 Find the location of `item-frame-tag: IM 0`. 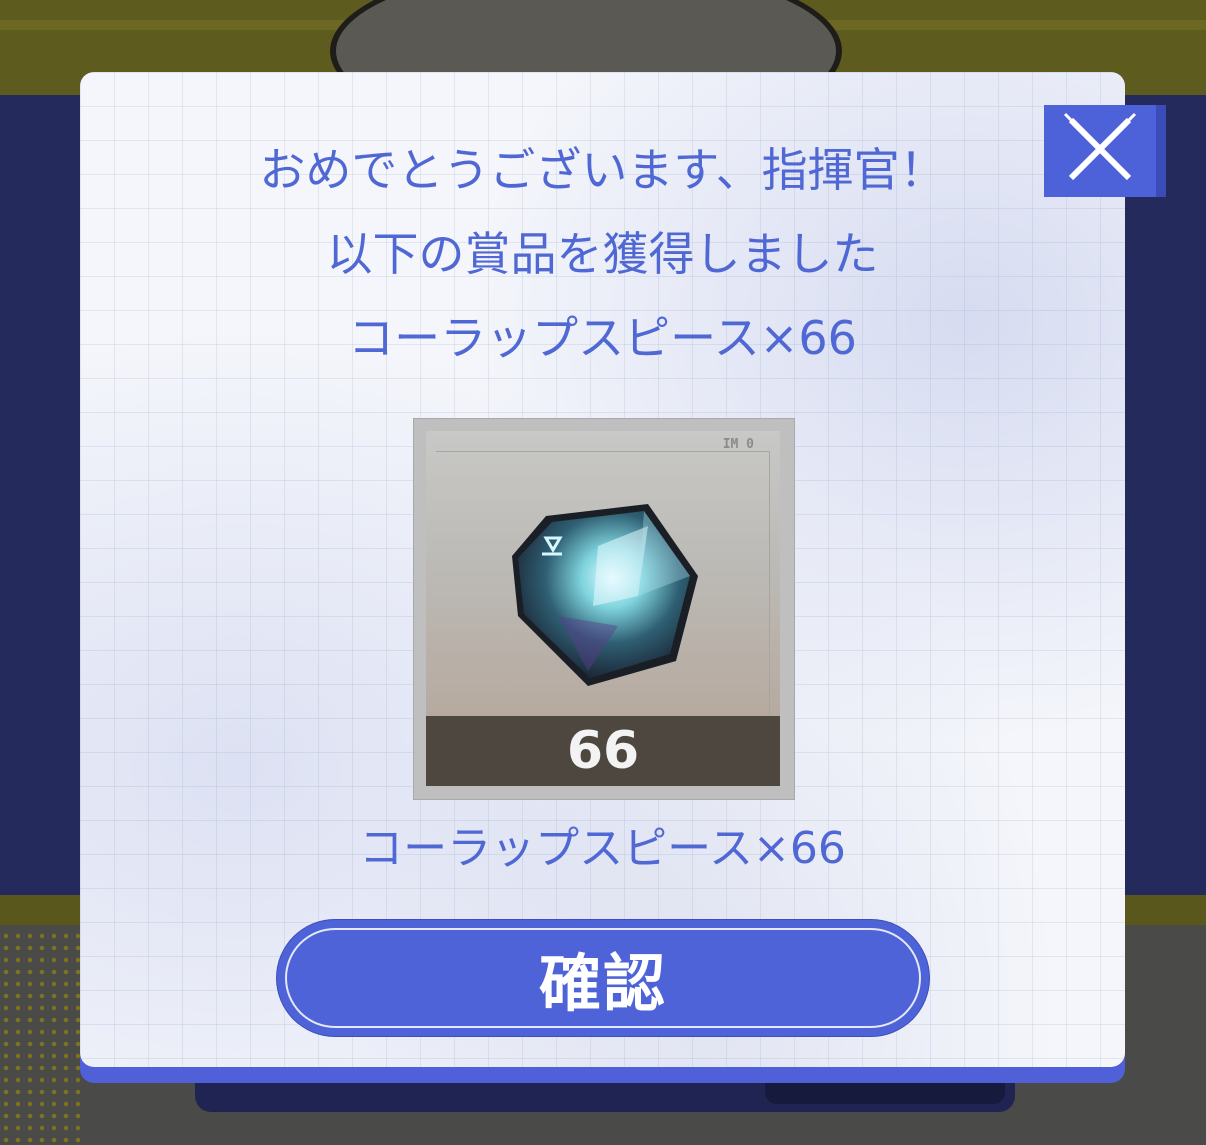

item-frame-tag: IM 0 is located at coordinates (738, 444).